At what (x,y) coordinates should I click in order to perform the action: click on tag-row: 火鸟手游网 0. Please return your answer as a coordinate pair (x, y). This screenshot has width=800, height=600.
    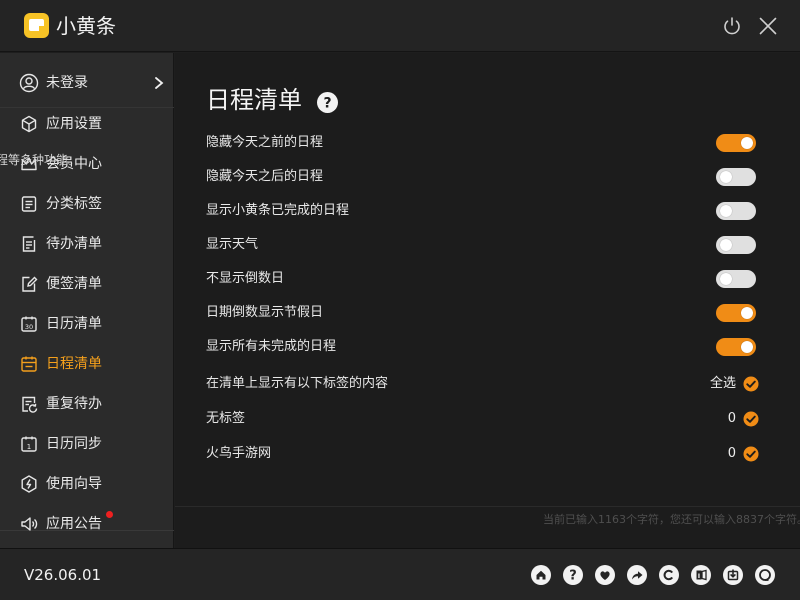
    Looking at the image, I should click on (482, 454).